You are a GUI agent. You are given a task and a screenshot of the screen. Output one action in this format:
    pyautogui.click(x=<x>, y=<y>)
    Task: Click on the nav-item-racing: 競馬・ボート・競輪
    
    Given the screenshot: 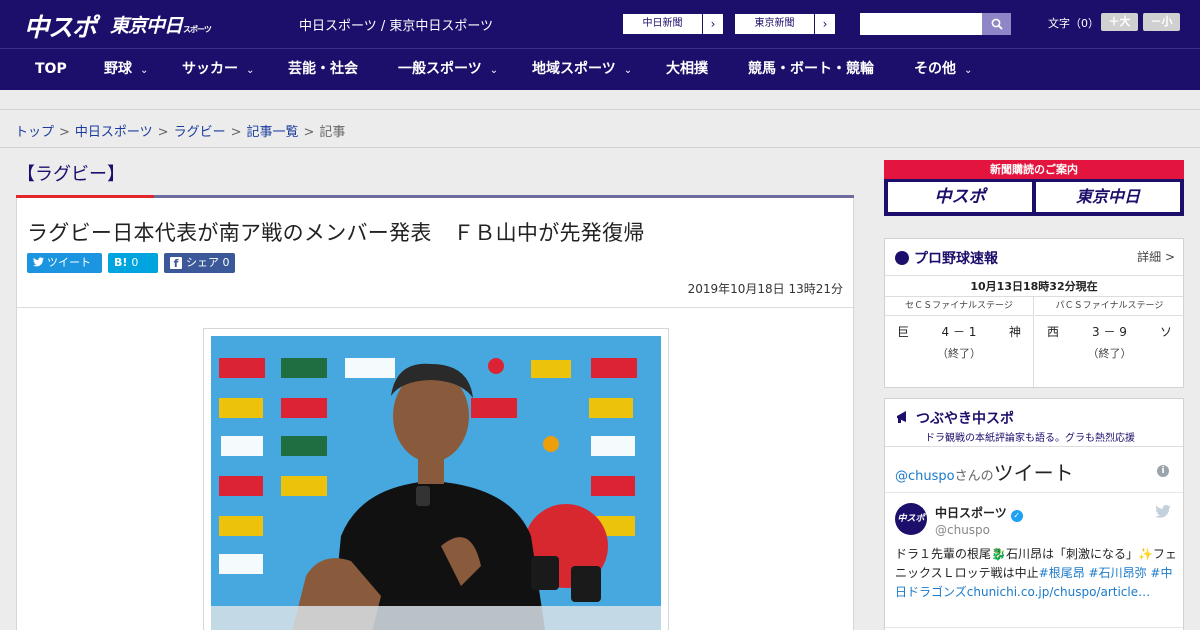 What is the action you would take?
    pyautogui.click(x=811, y=69)
    